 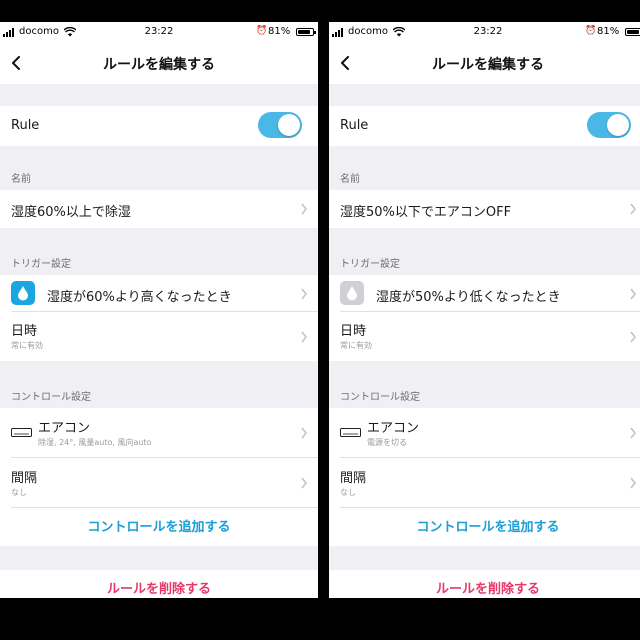 I want to click on control-ac-sub: 除湿, 24°, 風量auto, 風向auto, so click(x=95, y=442).